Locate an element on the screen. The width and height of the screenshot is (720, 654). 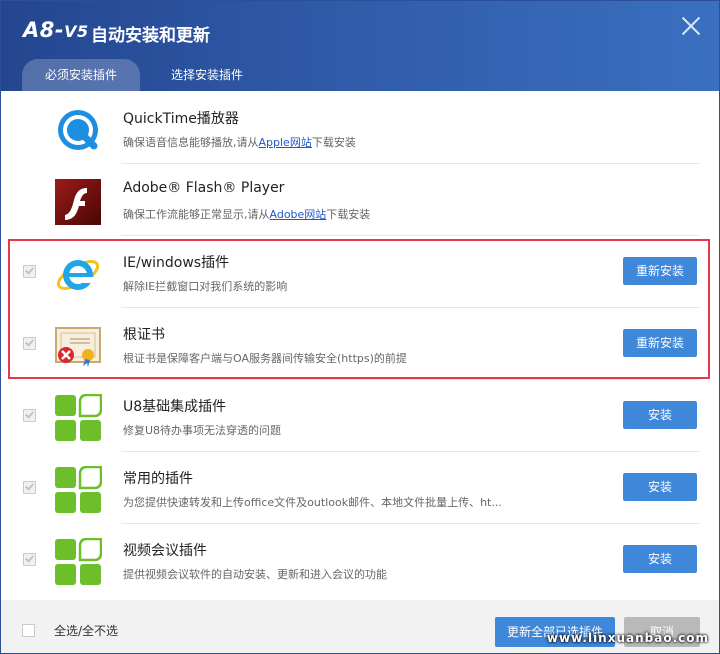
plugin-description: 确保工作流能够正常显示,请从Adobe网站下载安装 is located at coordinates (247, 214).